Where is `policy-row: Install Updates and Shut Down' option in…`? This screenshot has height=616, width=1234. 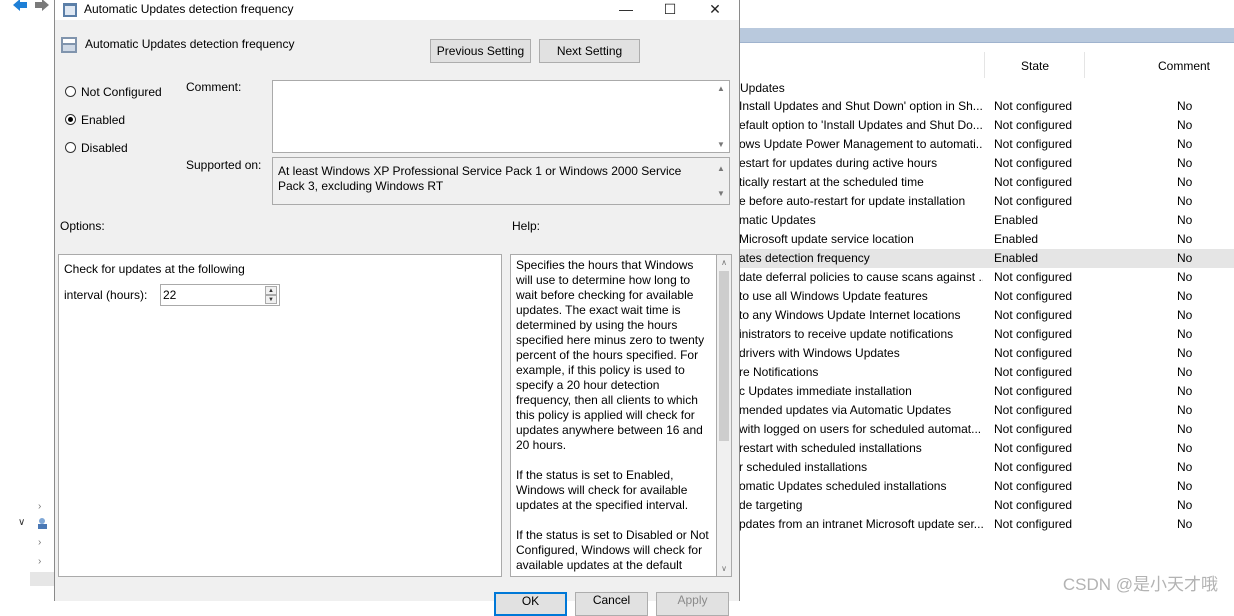 policy-row: Install Updates and Shut Down' option in… is located at coordinates (986, 106).